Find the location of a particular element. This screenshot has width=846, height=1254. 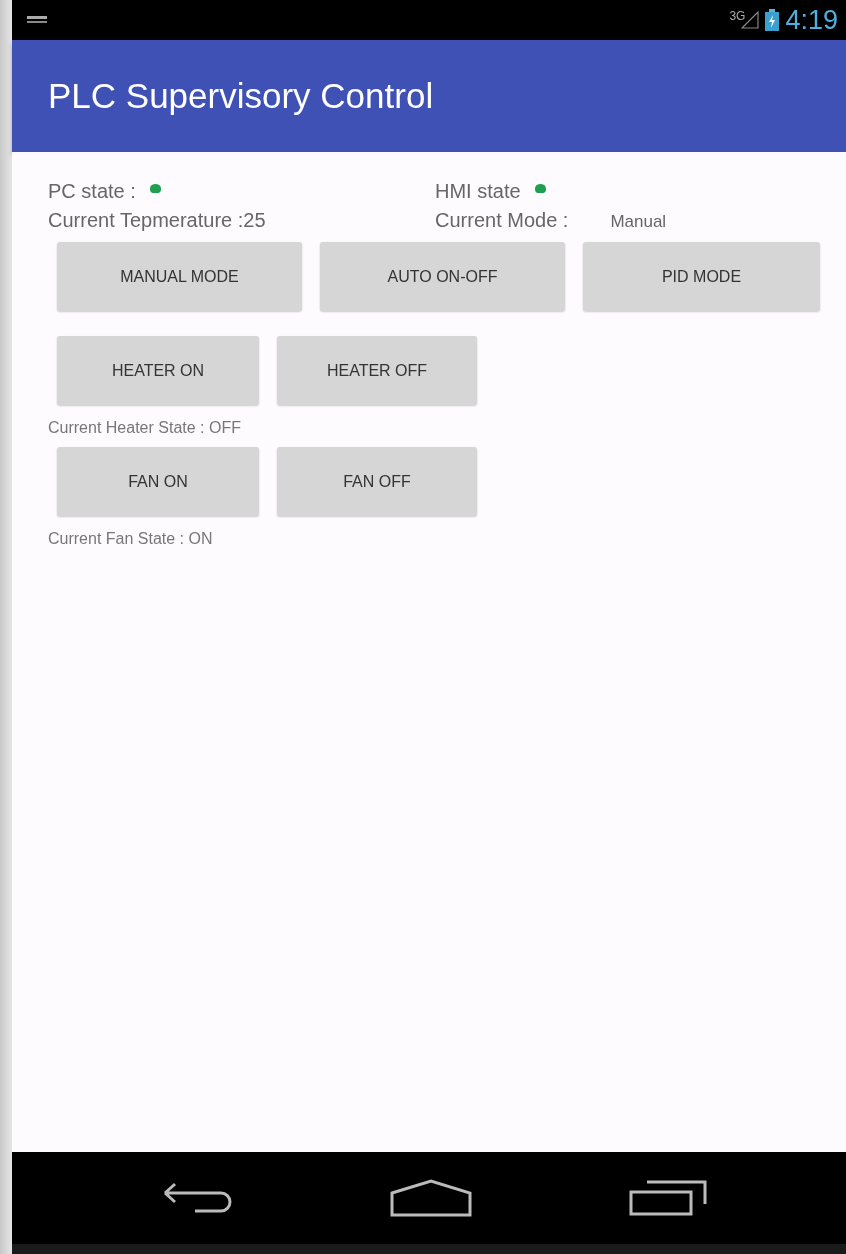

reading-label: Current Mode : is located at coordinates (502, 220).